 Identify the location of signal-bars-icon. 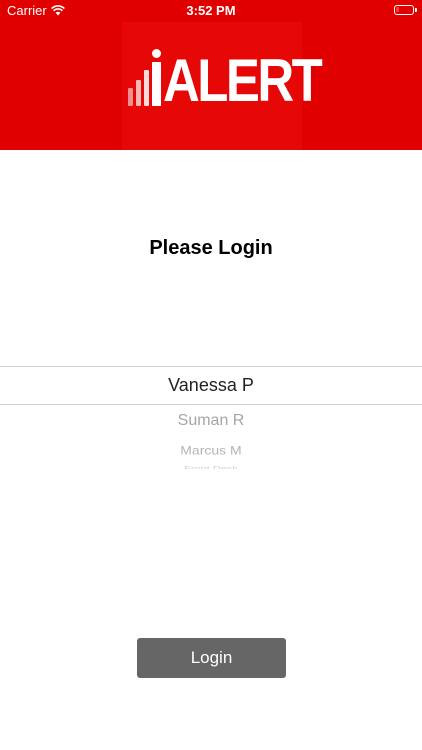
(138, 88).